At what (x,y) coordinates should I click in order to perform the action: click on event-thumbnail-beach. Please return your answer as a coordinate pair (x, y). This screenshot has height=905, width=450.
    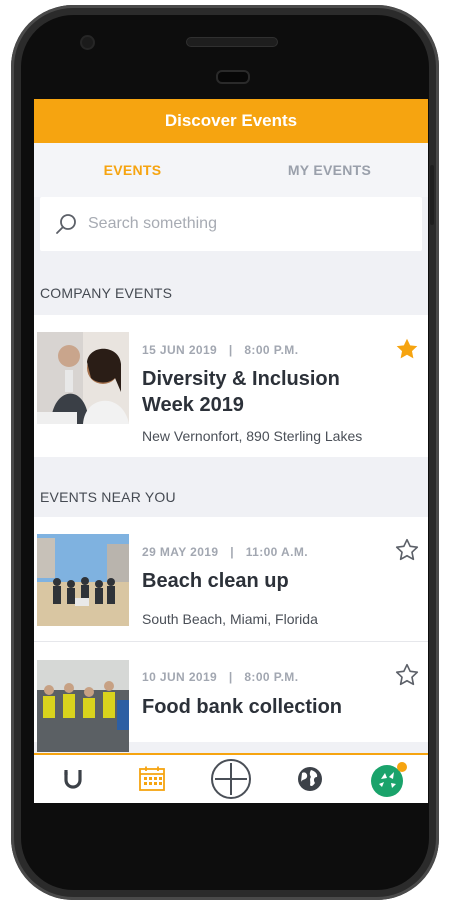
    Looking at the image, I should click on (83, 580).